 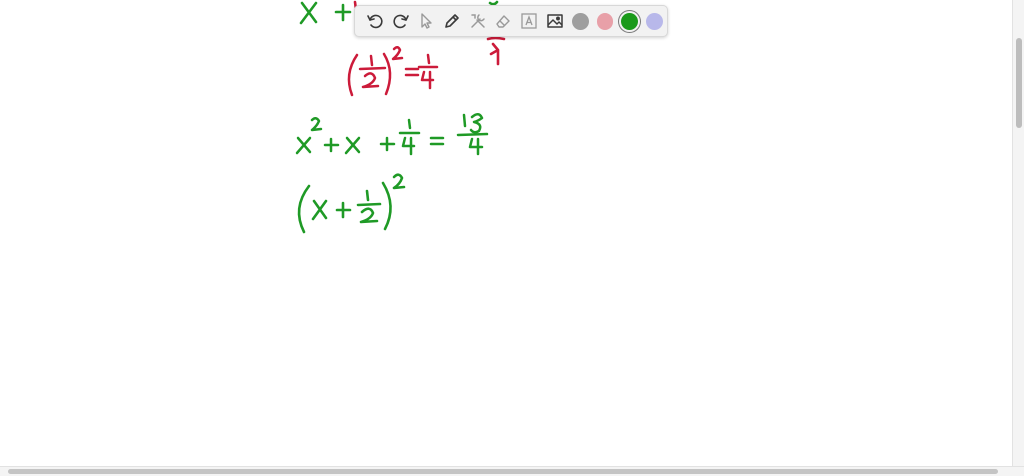 I want to click on pen-button, so click(x=452, y=21).